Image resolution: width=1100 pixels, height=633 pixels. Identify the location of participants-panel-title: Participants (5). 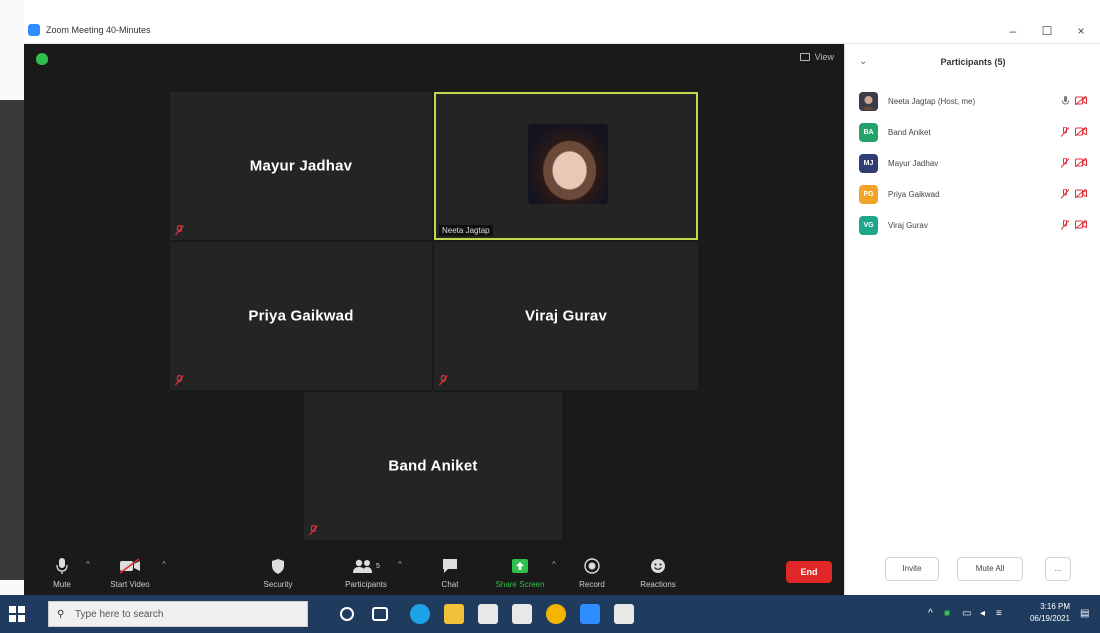
(973, 62).